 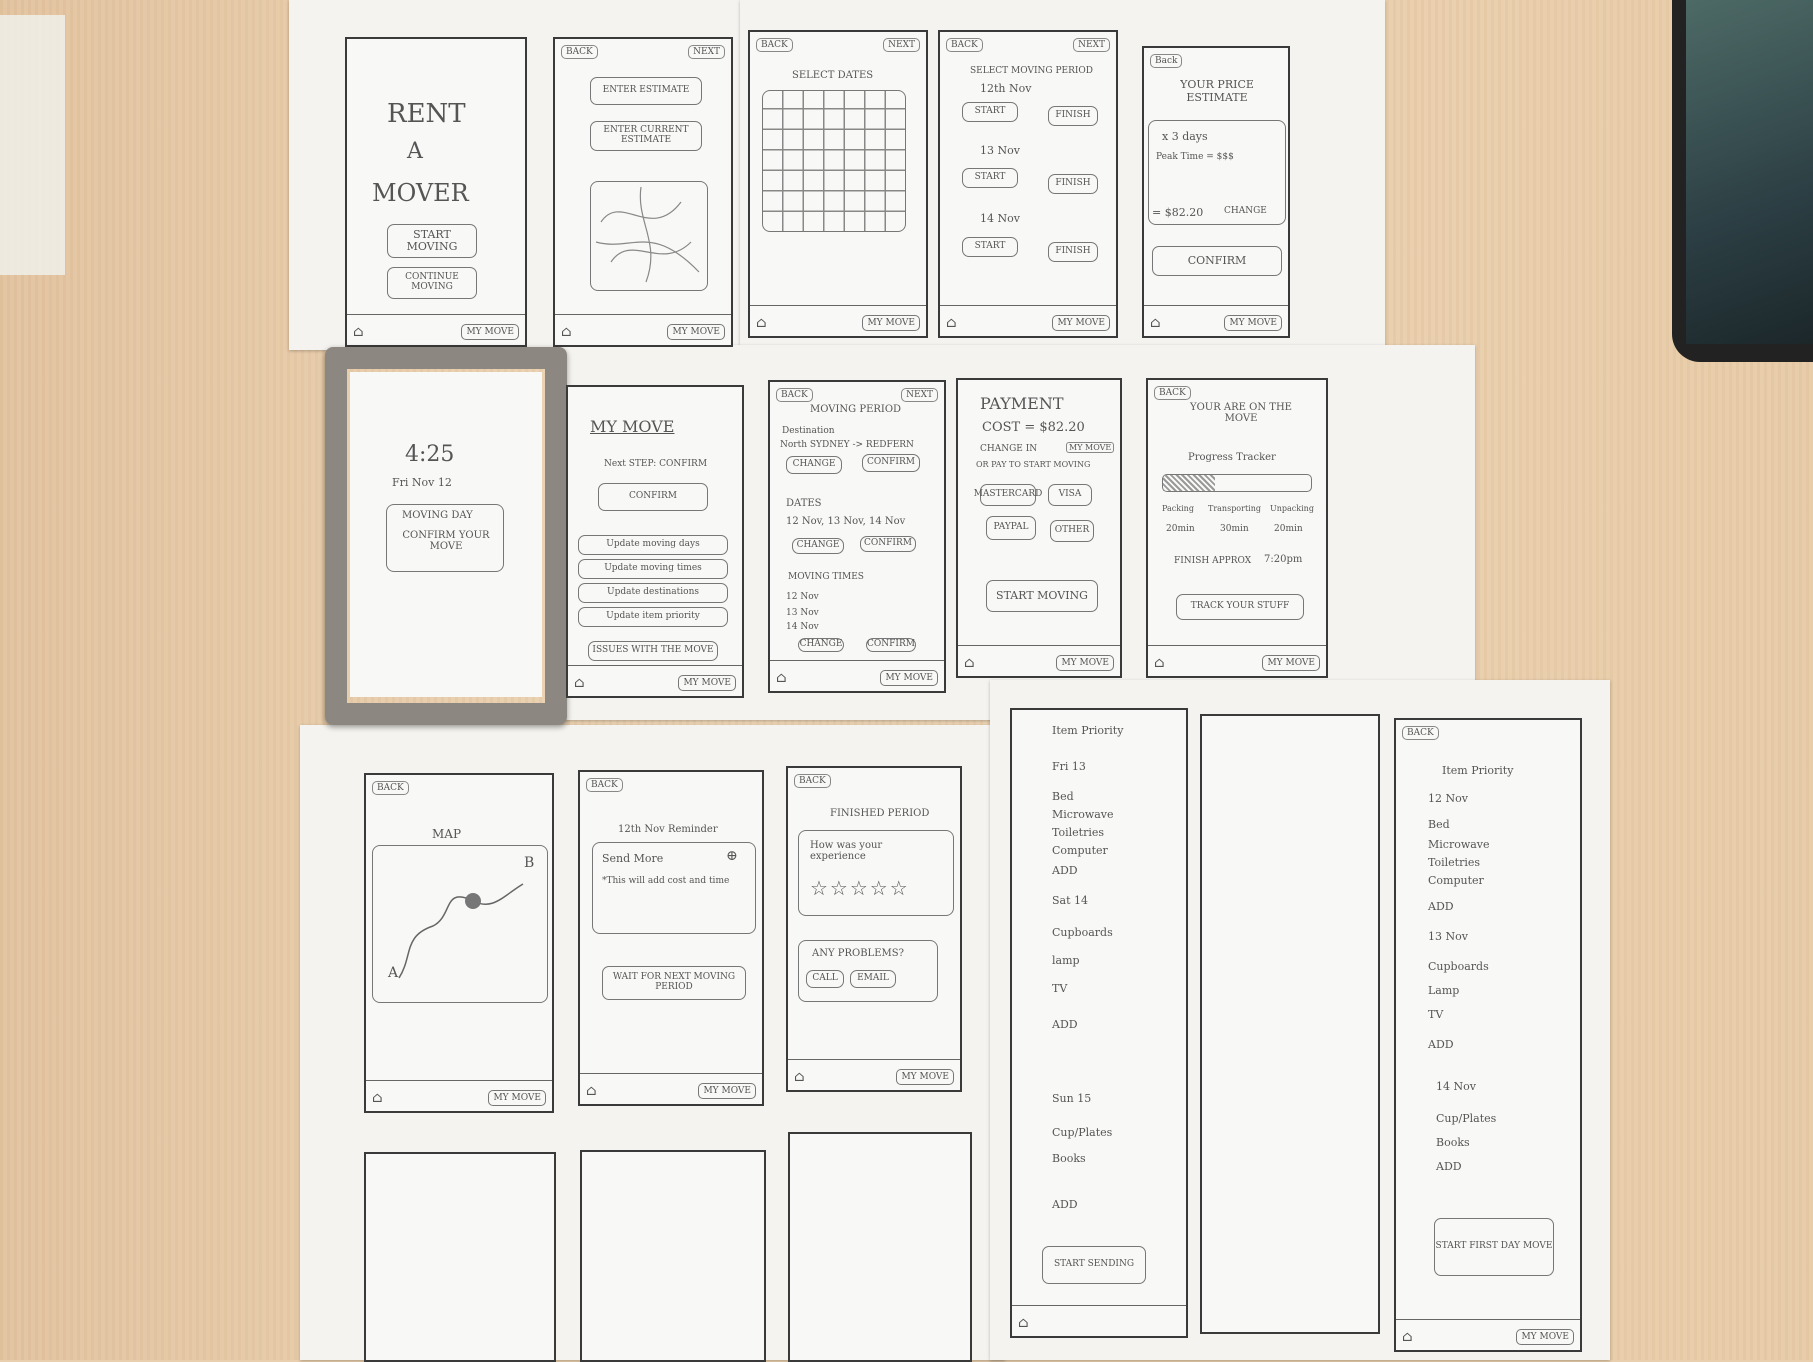 What do you see at coordinates (1008, 495) in the screenshot?
I see `mastercard-button: MASTERCARD` at bounding box center [1008, 495].